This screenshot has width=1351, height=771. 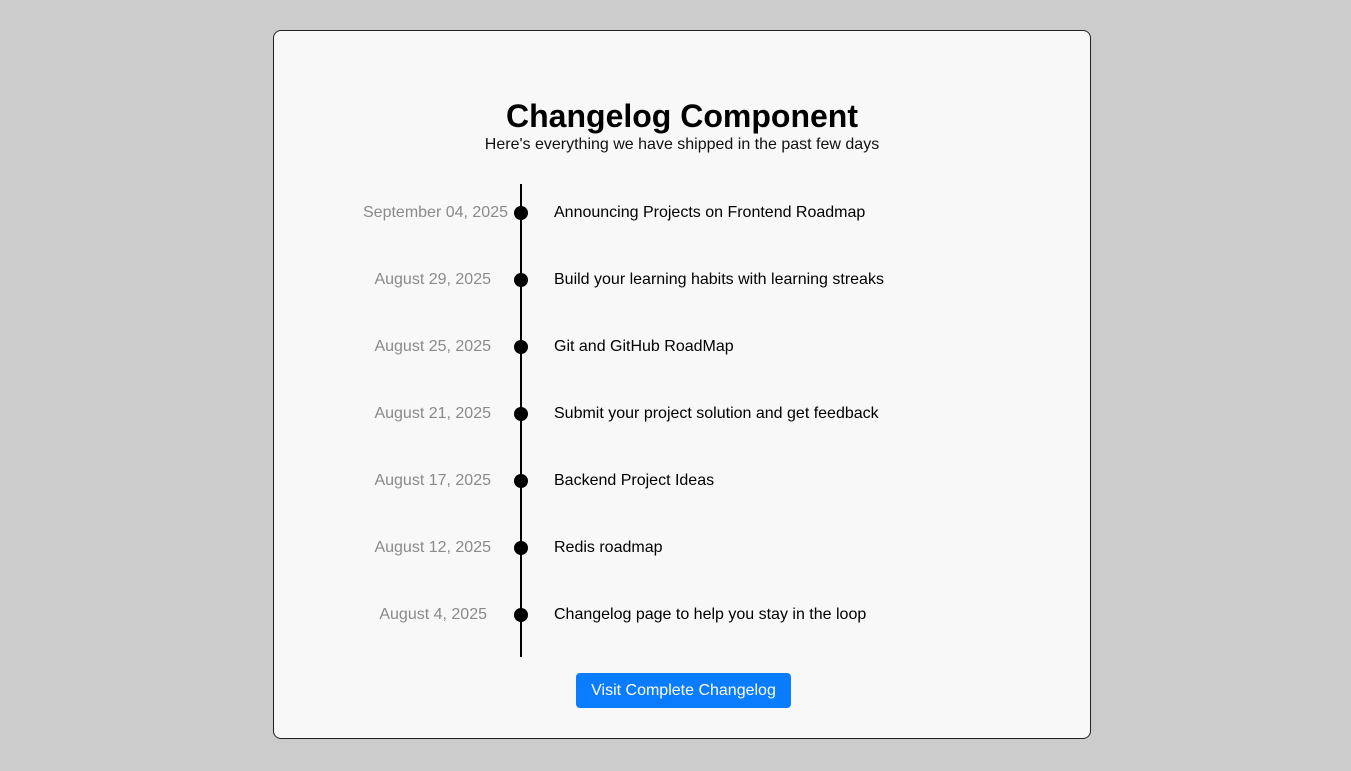 I want to click on changelog-entry: August 17, 2025 Backend Project Ideas, so click(x=683, y=481).